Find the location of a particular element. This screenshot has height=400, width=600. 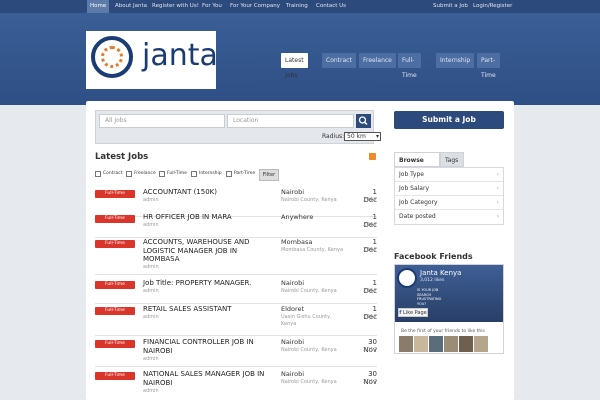

logo-ring-icon is located at coordinates (112, 57).